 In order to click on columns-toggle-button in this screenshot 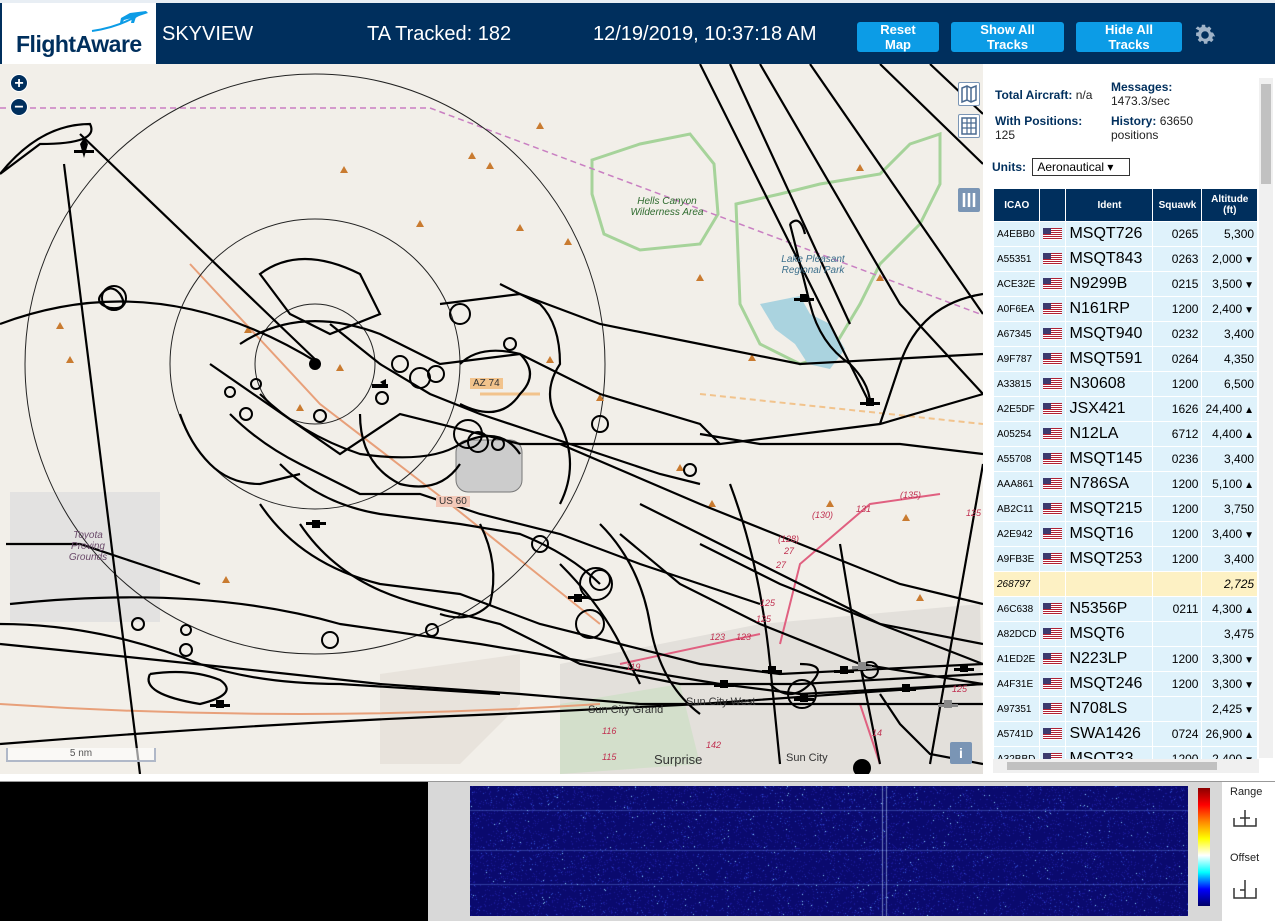, I will do `click(969, 200)`.